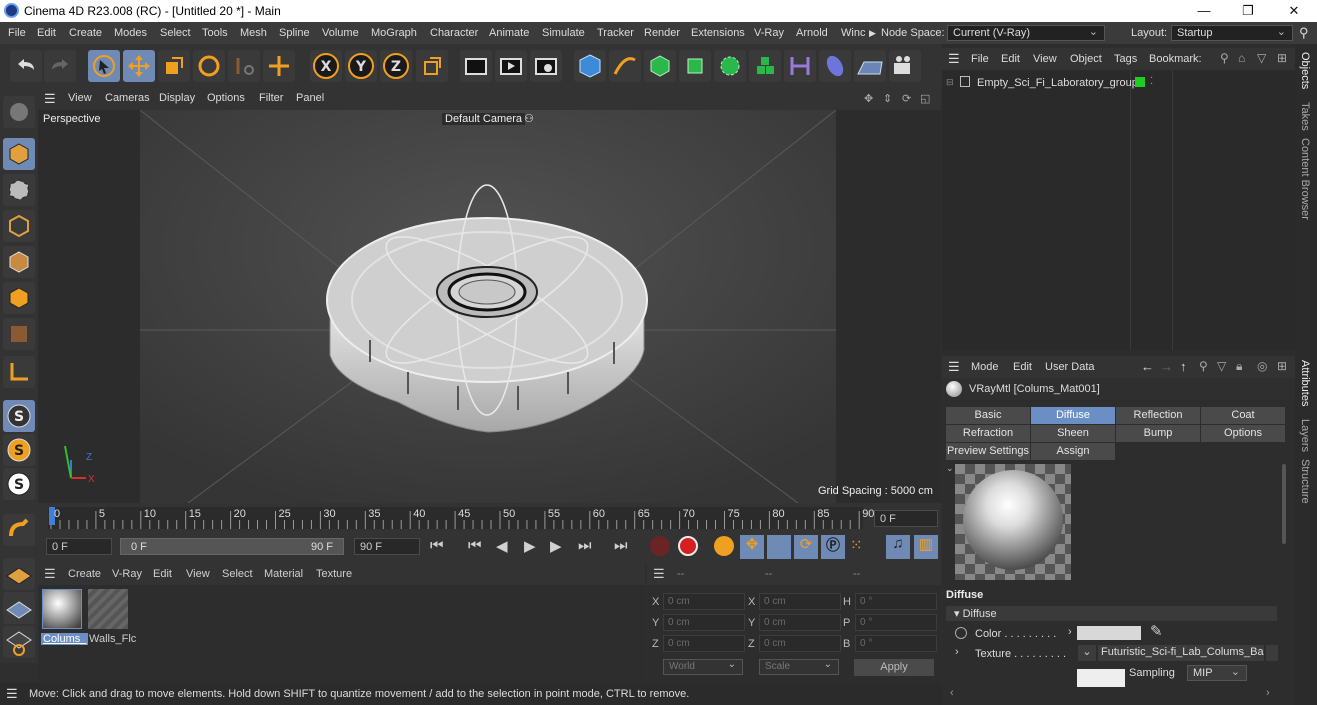 This screenshot has width=1317, height=705. What do you see at coordinates (1140, 82) in the screenshot?
I see `visibility-tag-icon` at bounding box center [1140, 82].